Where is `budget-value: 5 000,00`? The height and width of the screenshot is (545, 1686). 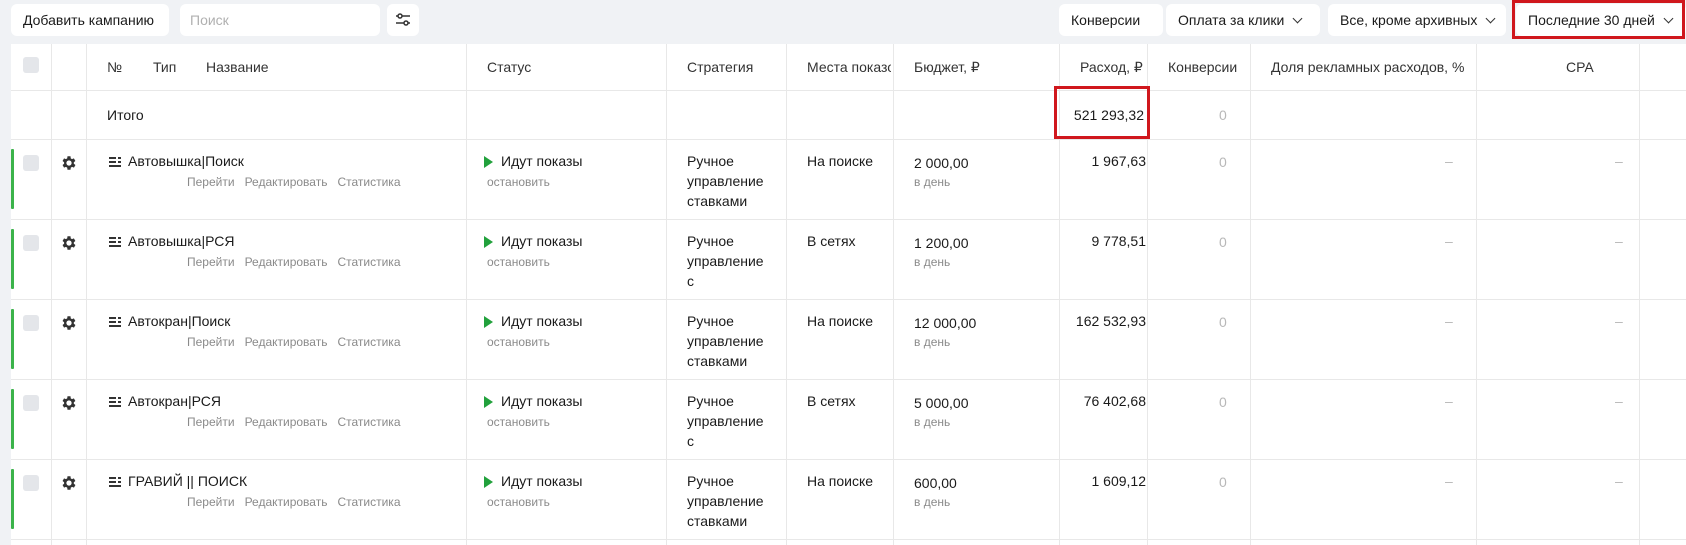 budget-value: 5 000,00 is located at coordinates (941, 403).